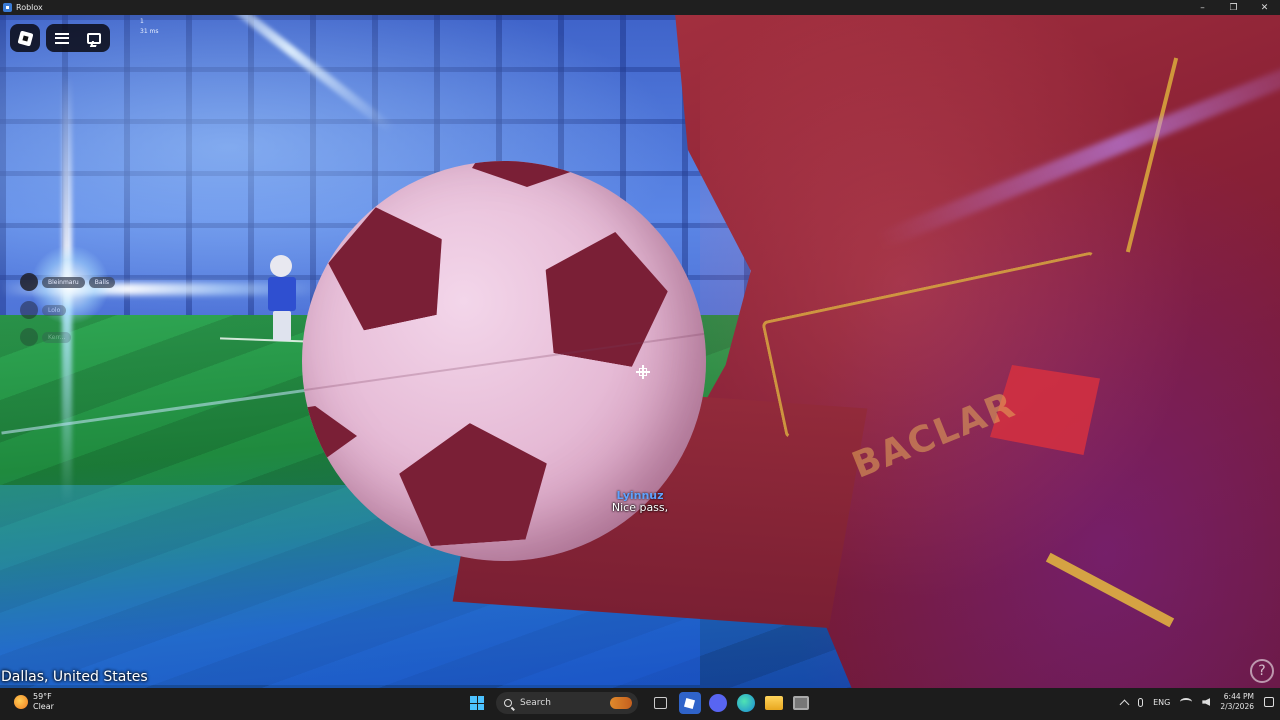 The width and height of the screenshot is (1280, 720). What do you see at coordinates (689, 703) in the screenshot?
I see `roblox-taskbar-icon` at bounding box center [689, 703].